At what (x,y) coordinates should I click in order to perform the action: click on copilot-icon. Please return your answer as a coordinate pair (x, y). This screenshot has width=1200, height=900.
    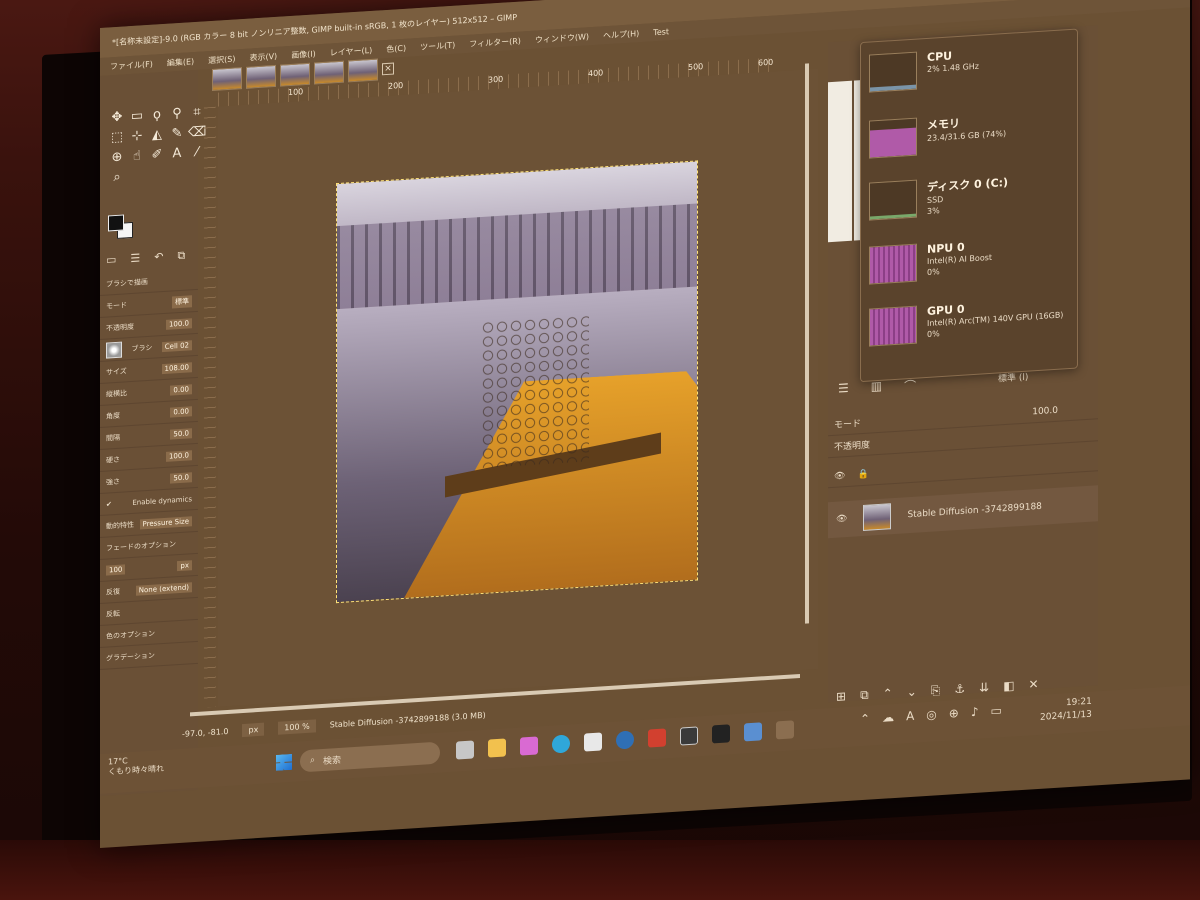
    Looking at the image, I should click on (529, 746).